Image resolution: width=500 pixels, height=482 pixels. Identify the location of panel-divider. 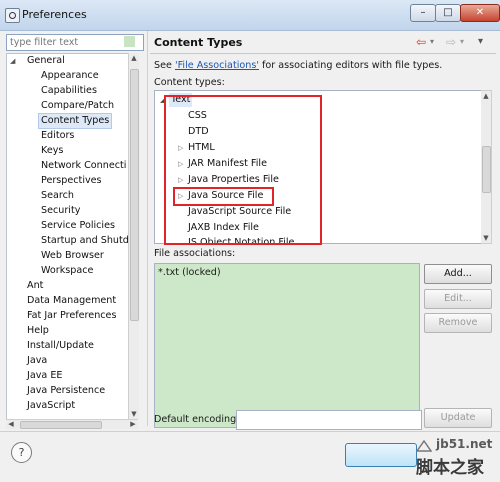
(147, 228).